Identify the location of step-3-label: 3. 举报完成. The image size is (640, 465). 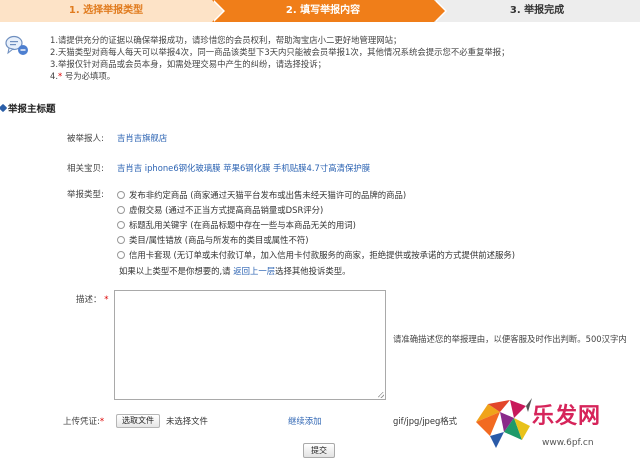
(537, 10).